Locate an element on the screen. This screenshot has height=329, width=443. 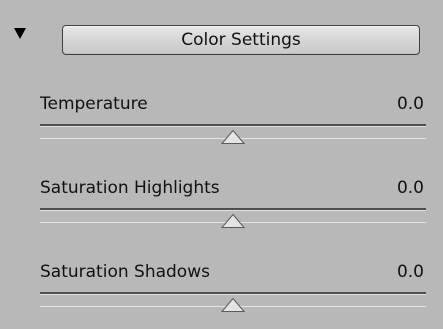
saturation-shadows-label: Saturation Shadows is located at coordinates (125, 272).